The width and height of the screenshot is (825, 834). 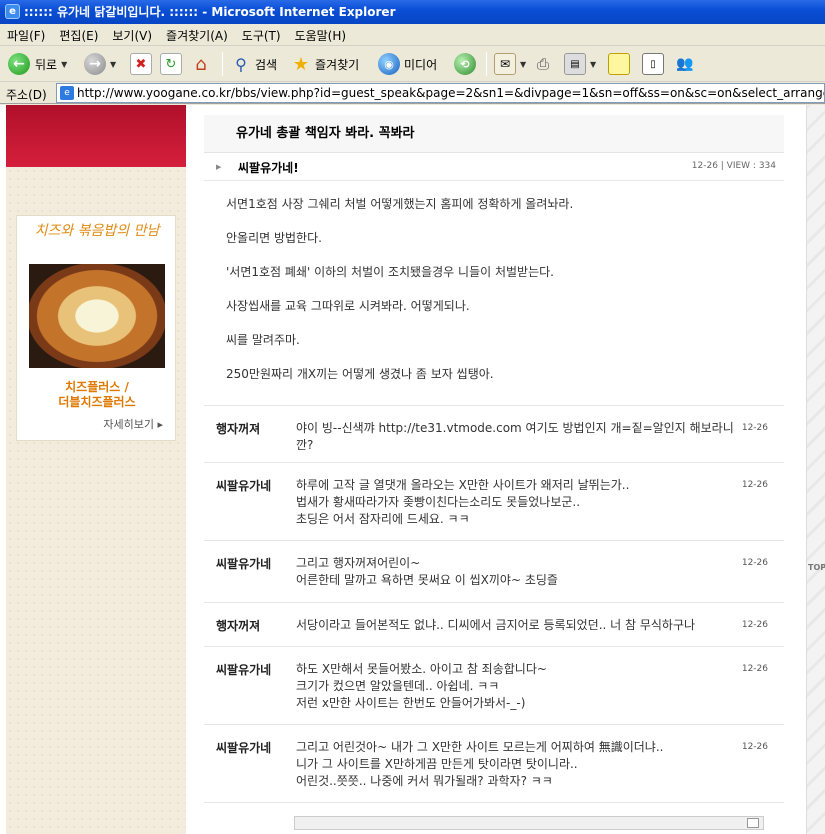 I want to click on top-button: TOP, so click(x=816, y=567).